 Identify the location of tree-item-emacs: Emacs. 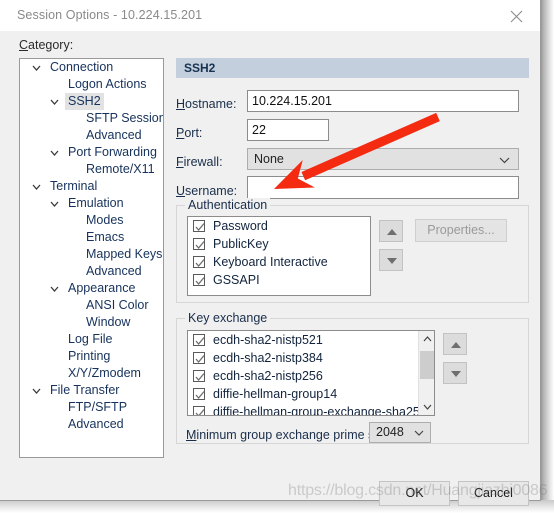
(91, 237).